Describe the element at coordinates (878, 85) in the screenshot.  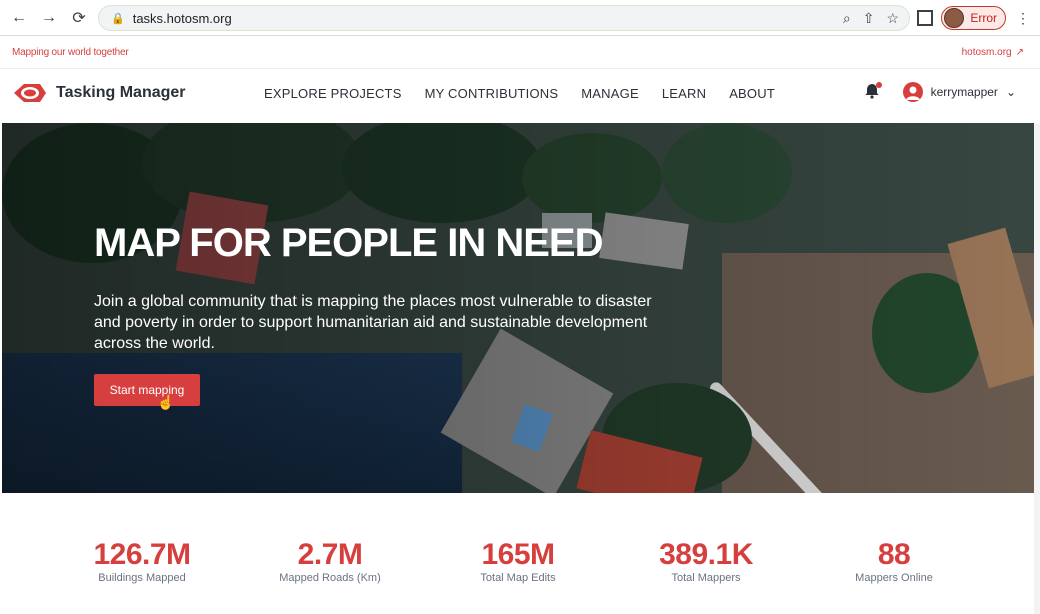
I see `notification-dot` at that location.